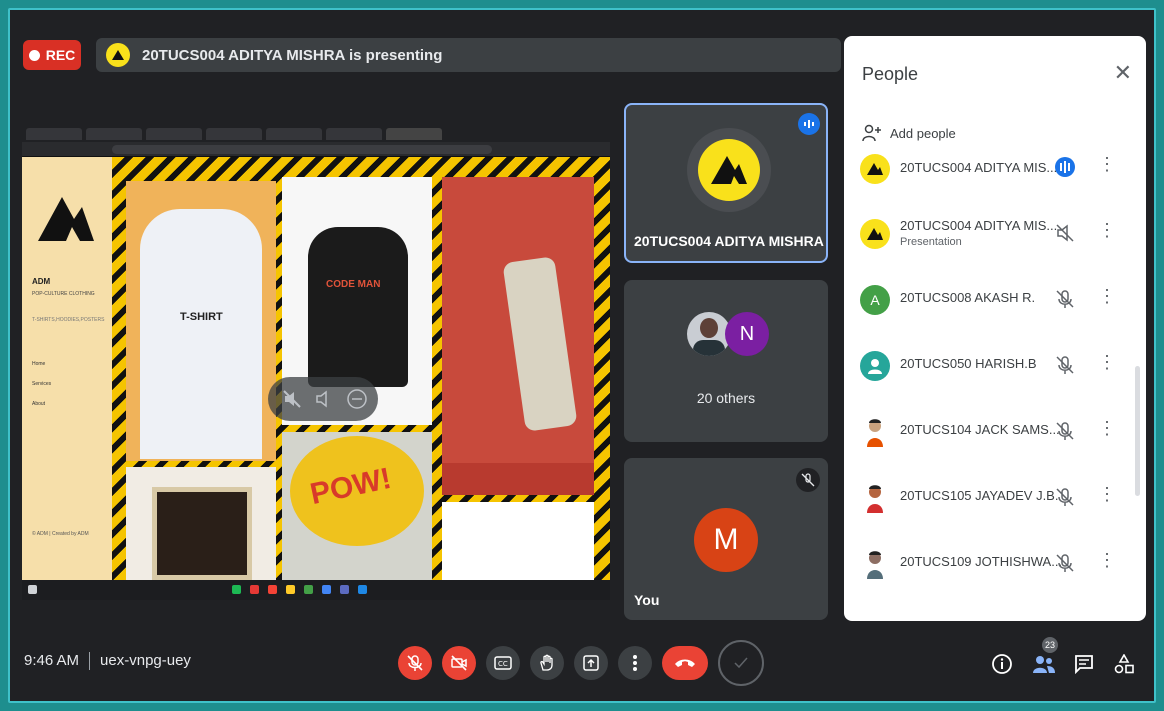 The image size is (1164, 711). I want to click on self-tile: M You, so click(726, 539).